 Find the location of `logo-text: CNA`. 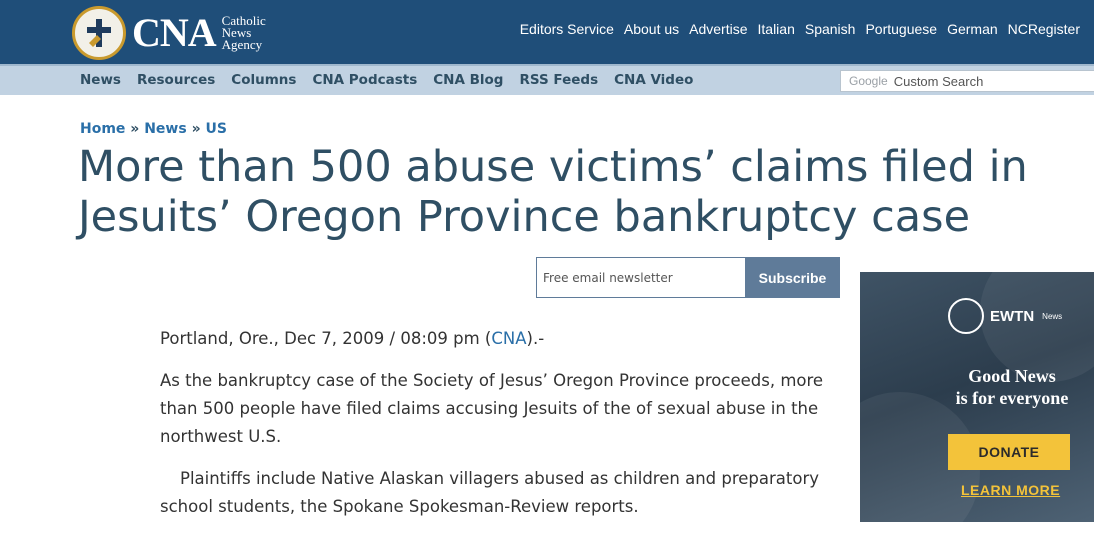

logo-text: CNA is located at coordinates (174, 32).